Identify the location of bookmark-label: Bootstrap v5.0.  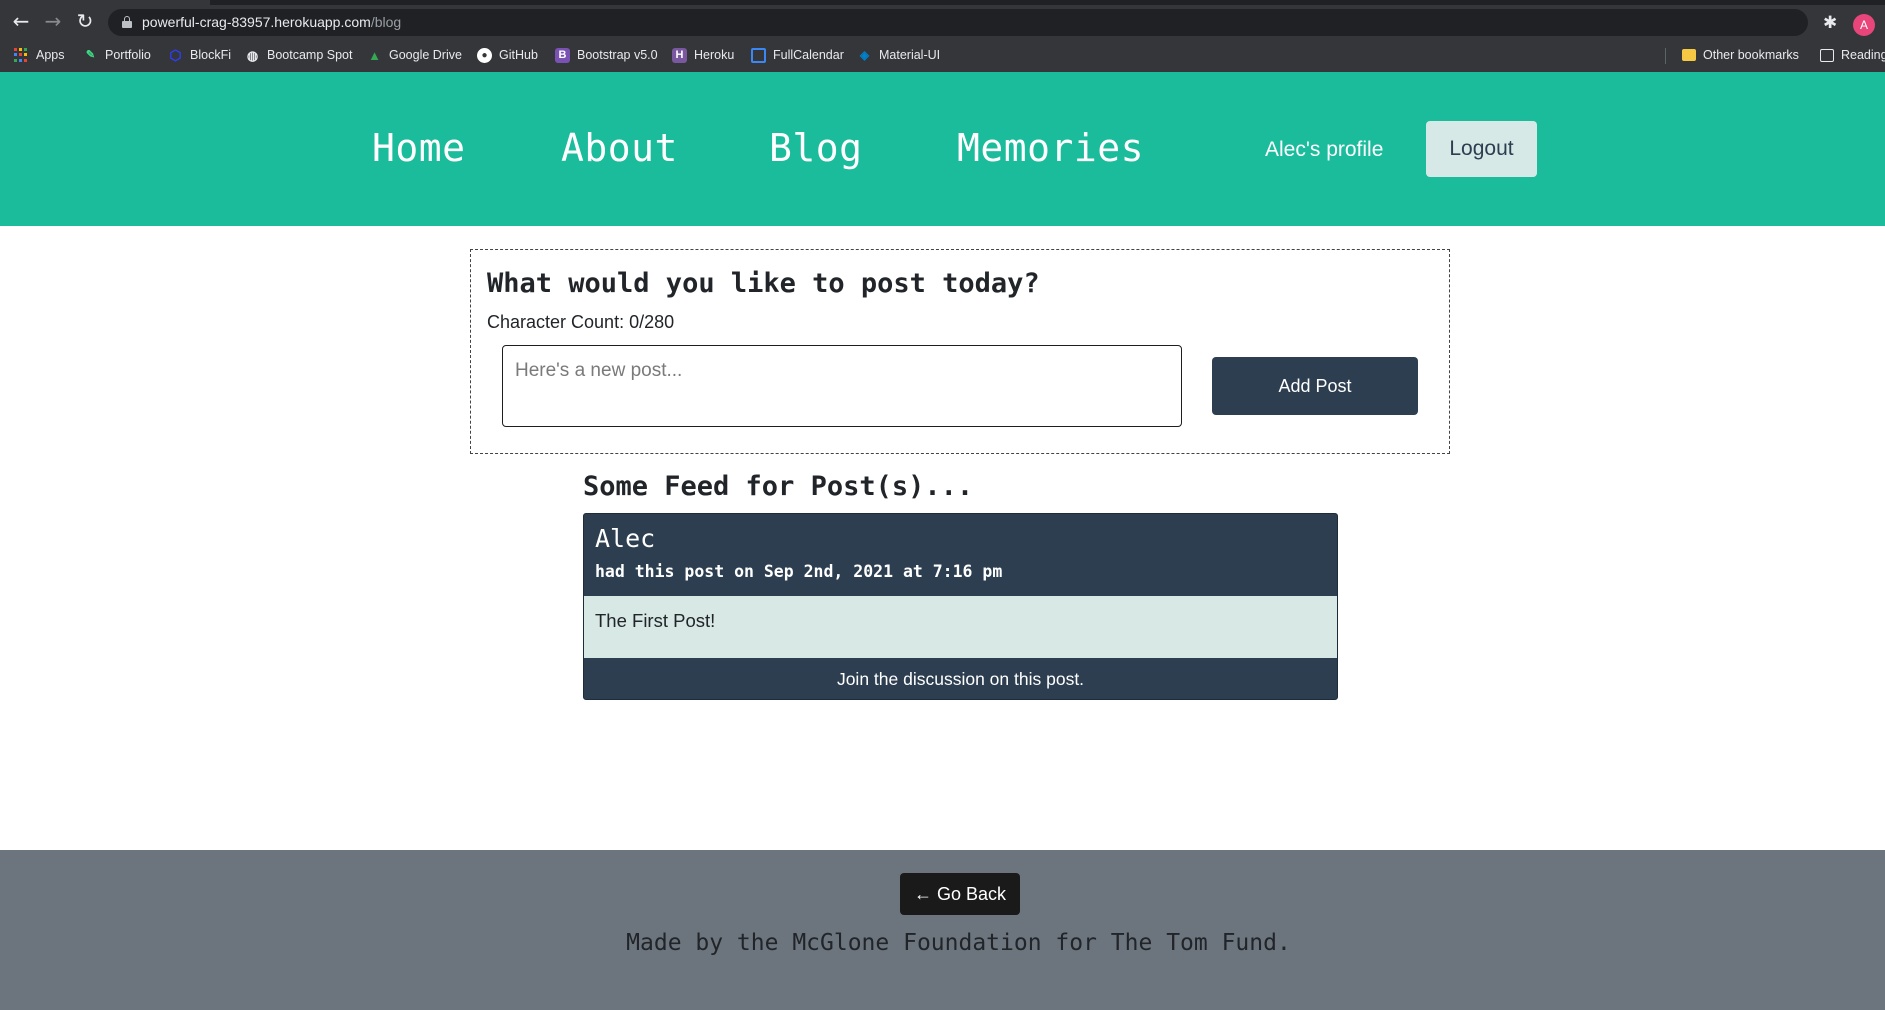
(617, 55).